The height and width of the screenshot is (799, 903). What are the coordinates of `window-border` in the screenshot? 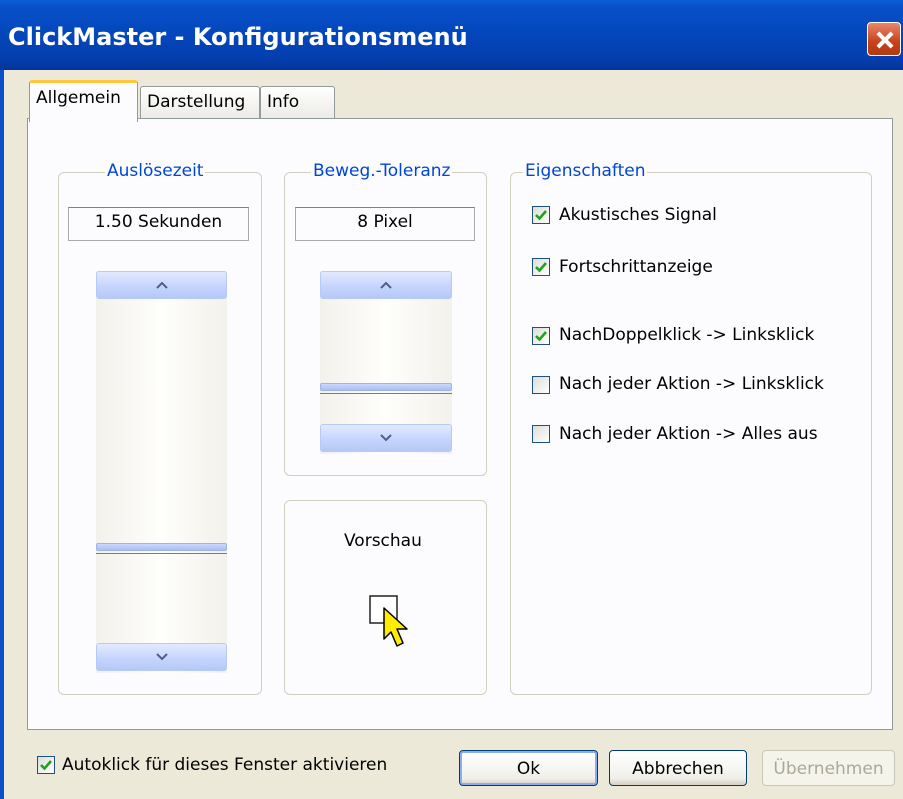 It's located at (2, 434).